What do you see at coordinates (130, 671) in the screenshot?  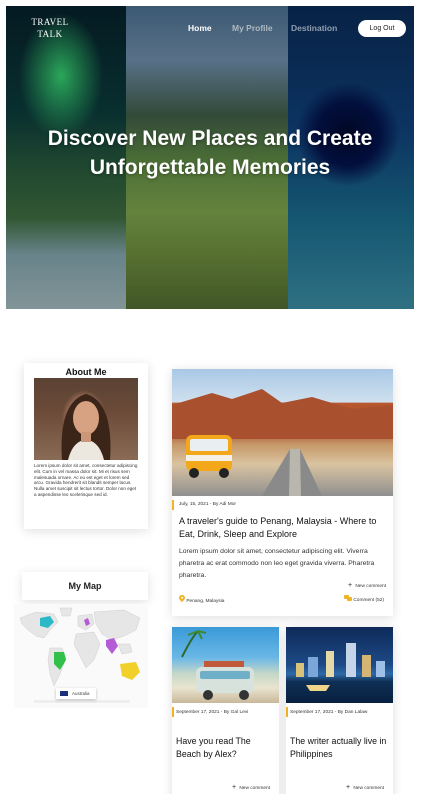 I see `map-highlight-australia` at bounding box center [130, 671].